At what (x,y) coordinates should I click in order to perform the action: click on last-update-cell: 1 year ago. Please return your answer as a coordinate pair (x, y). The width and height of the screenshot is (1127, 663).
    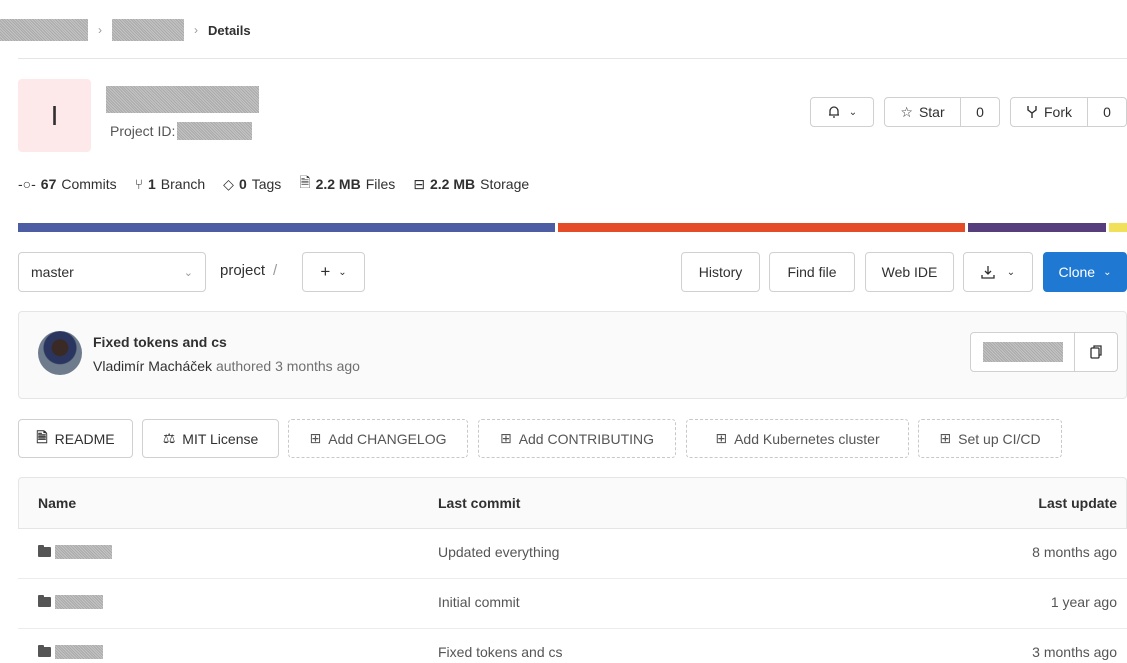
    Looking at the image, I should click on (1083, 602).